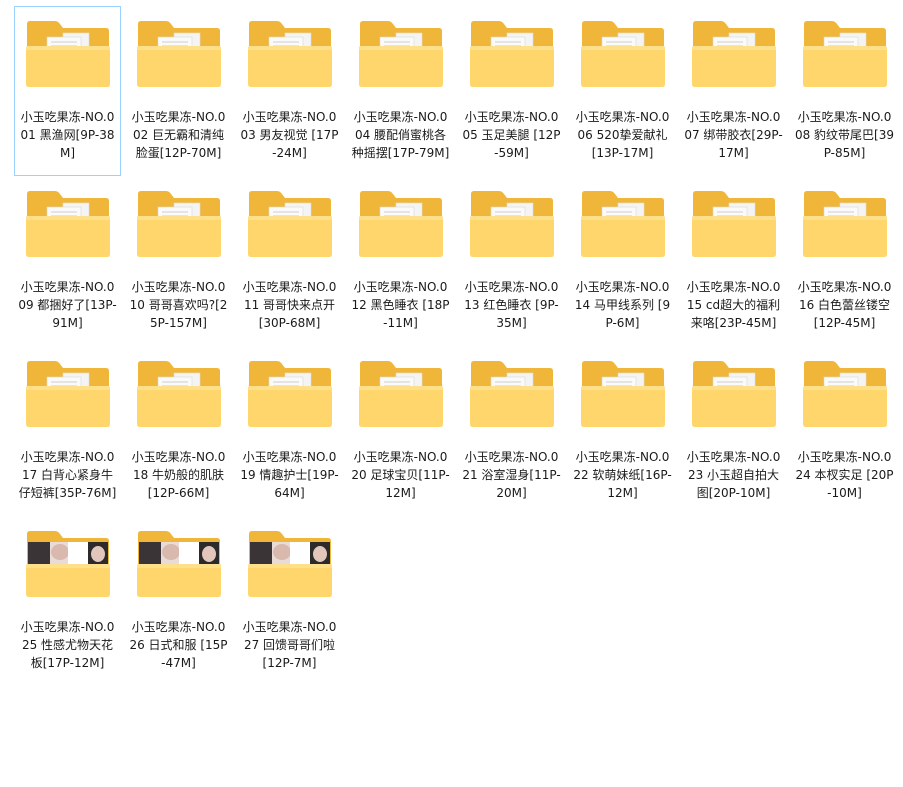  Describe the element at coordinates (400, 91) in the screenshot. I see `folder-item: 小玉吃果冻-NO.004 腰配俏蜜桃各种摇摆[17P-79M]` at that location.